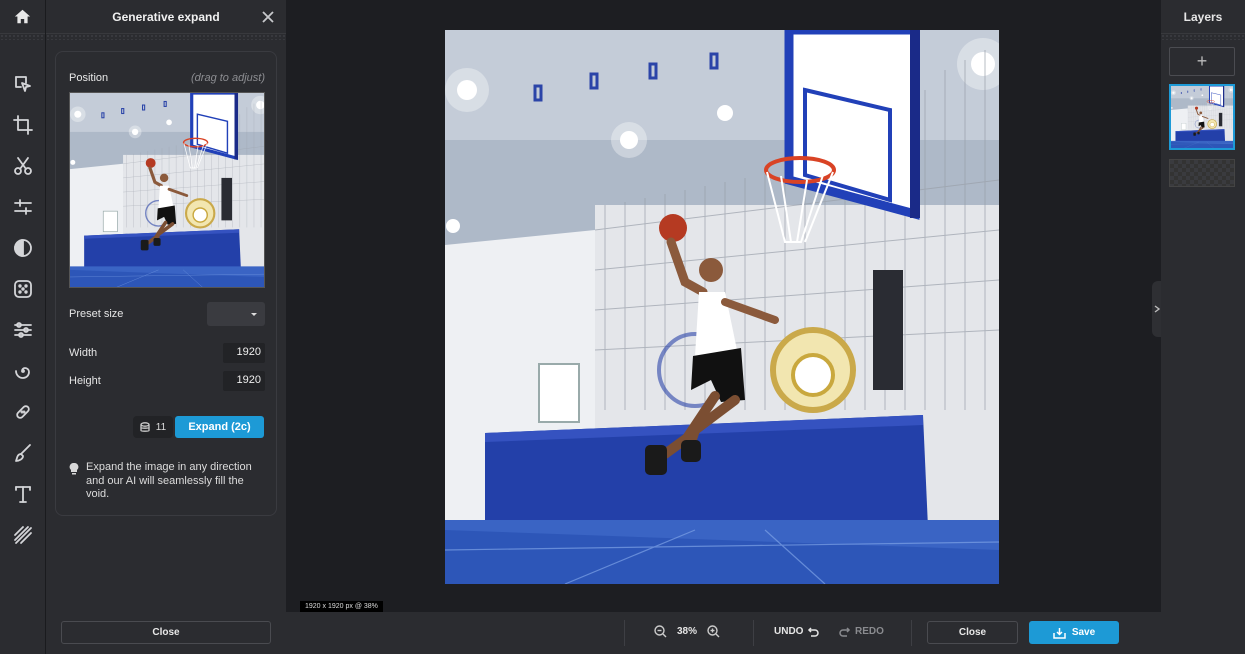 Image resolution: width=1245 pixels, height=654 pixels. I want to click on texture-tool-button, so click(22, 534).